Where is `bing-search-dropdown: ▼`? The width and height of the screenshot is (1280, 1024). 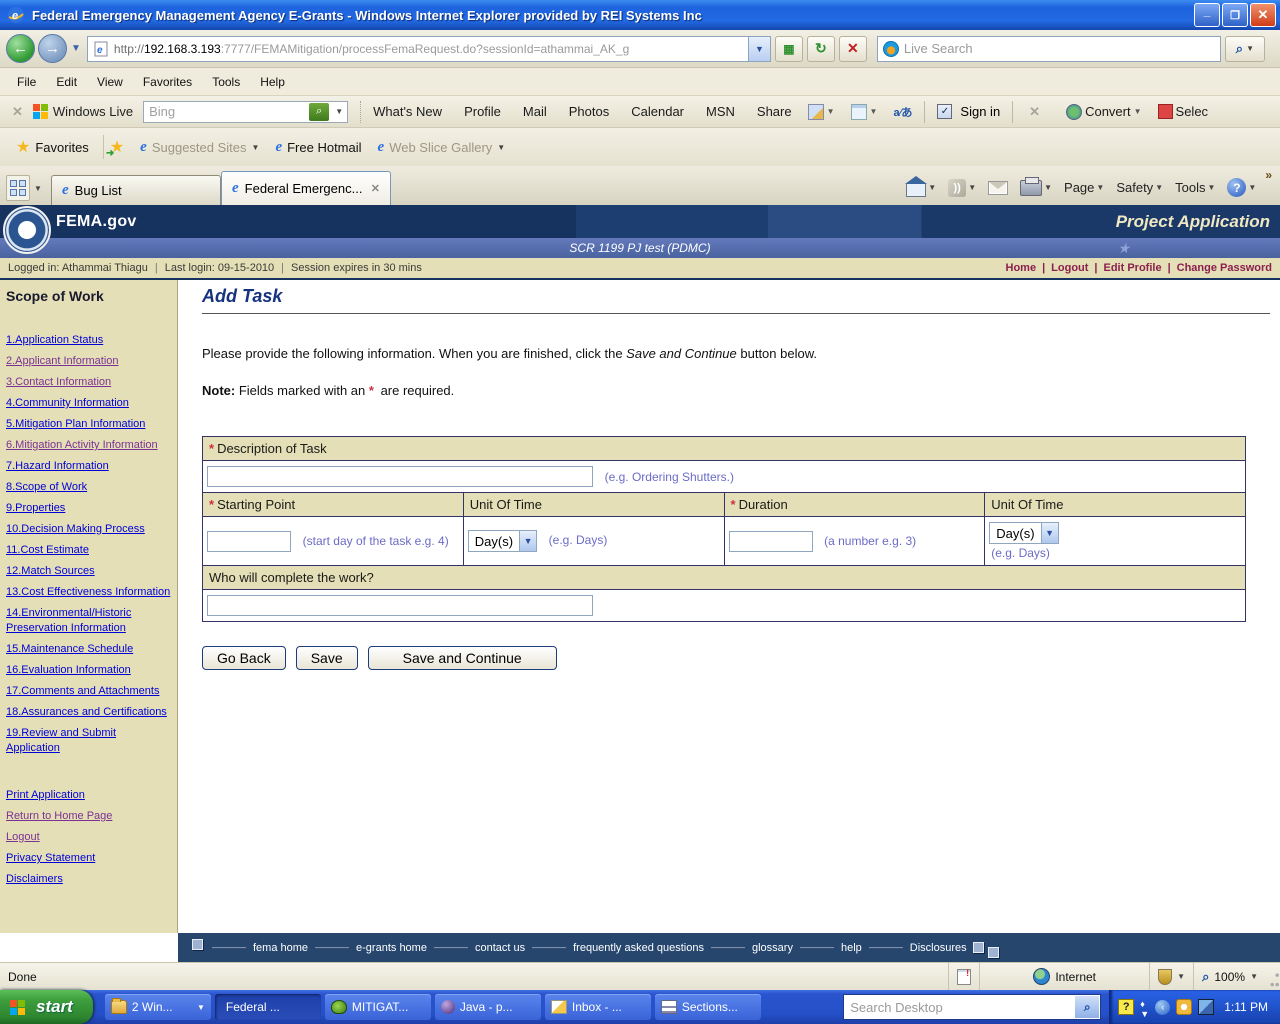 bing-search-dropdown: ▼ is located at coordinates (339, 111).